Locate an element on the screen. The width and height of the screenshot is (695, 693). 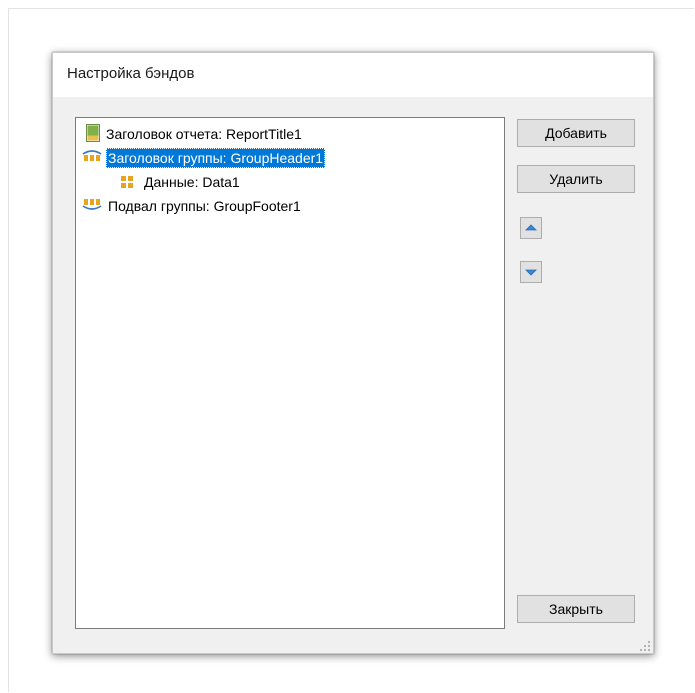
tree-item-label: Заголовок отчета: ReportTitle1 is located at coordinates (204, 134).